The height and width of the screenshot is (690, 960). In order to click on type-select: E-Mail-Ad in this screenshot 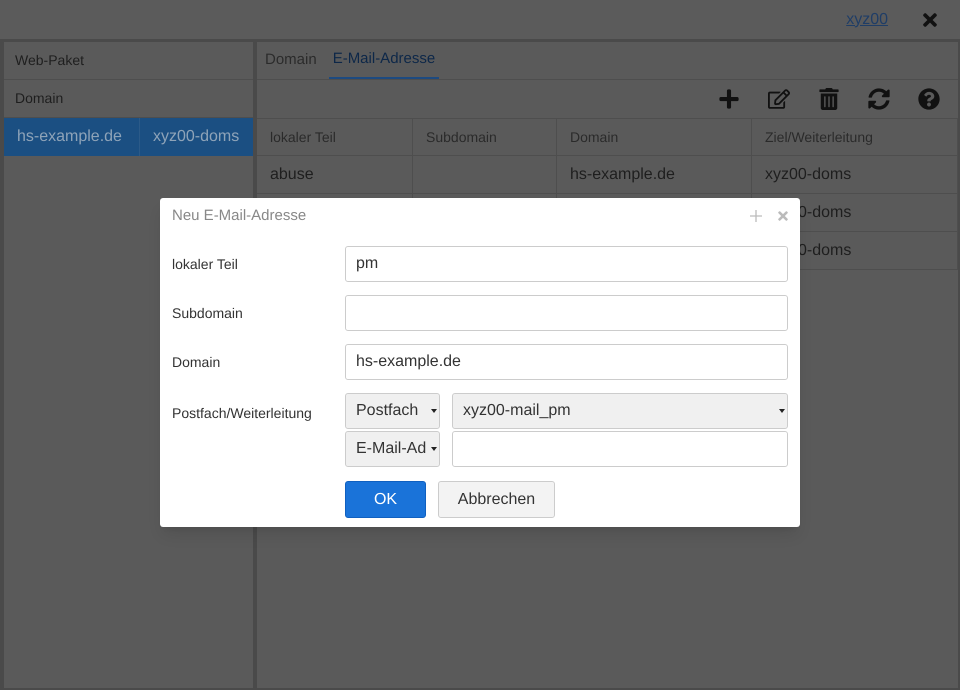, I will do `click(392, 449)`.